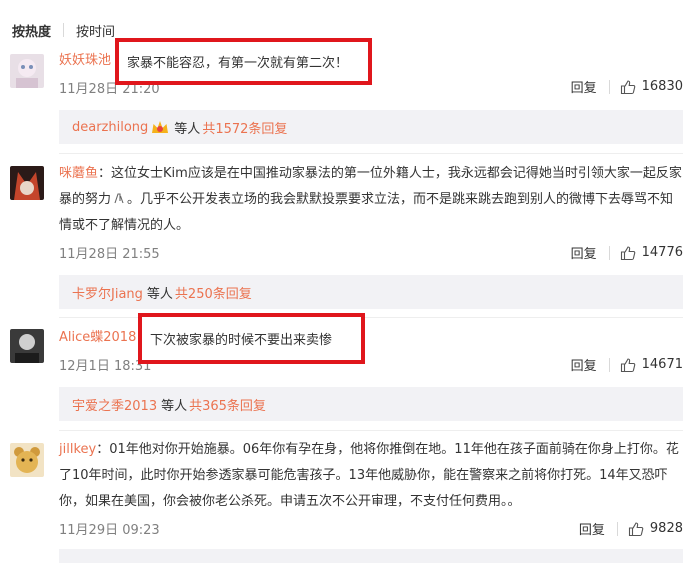  Describe the element at coordinates (114, 404) in the screenshot. I see `sub-reply-username: 宇爱之季2013` at that location.